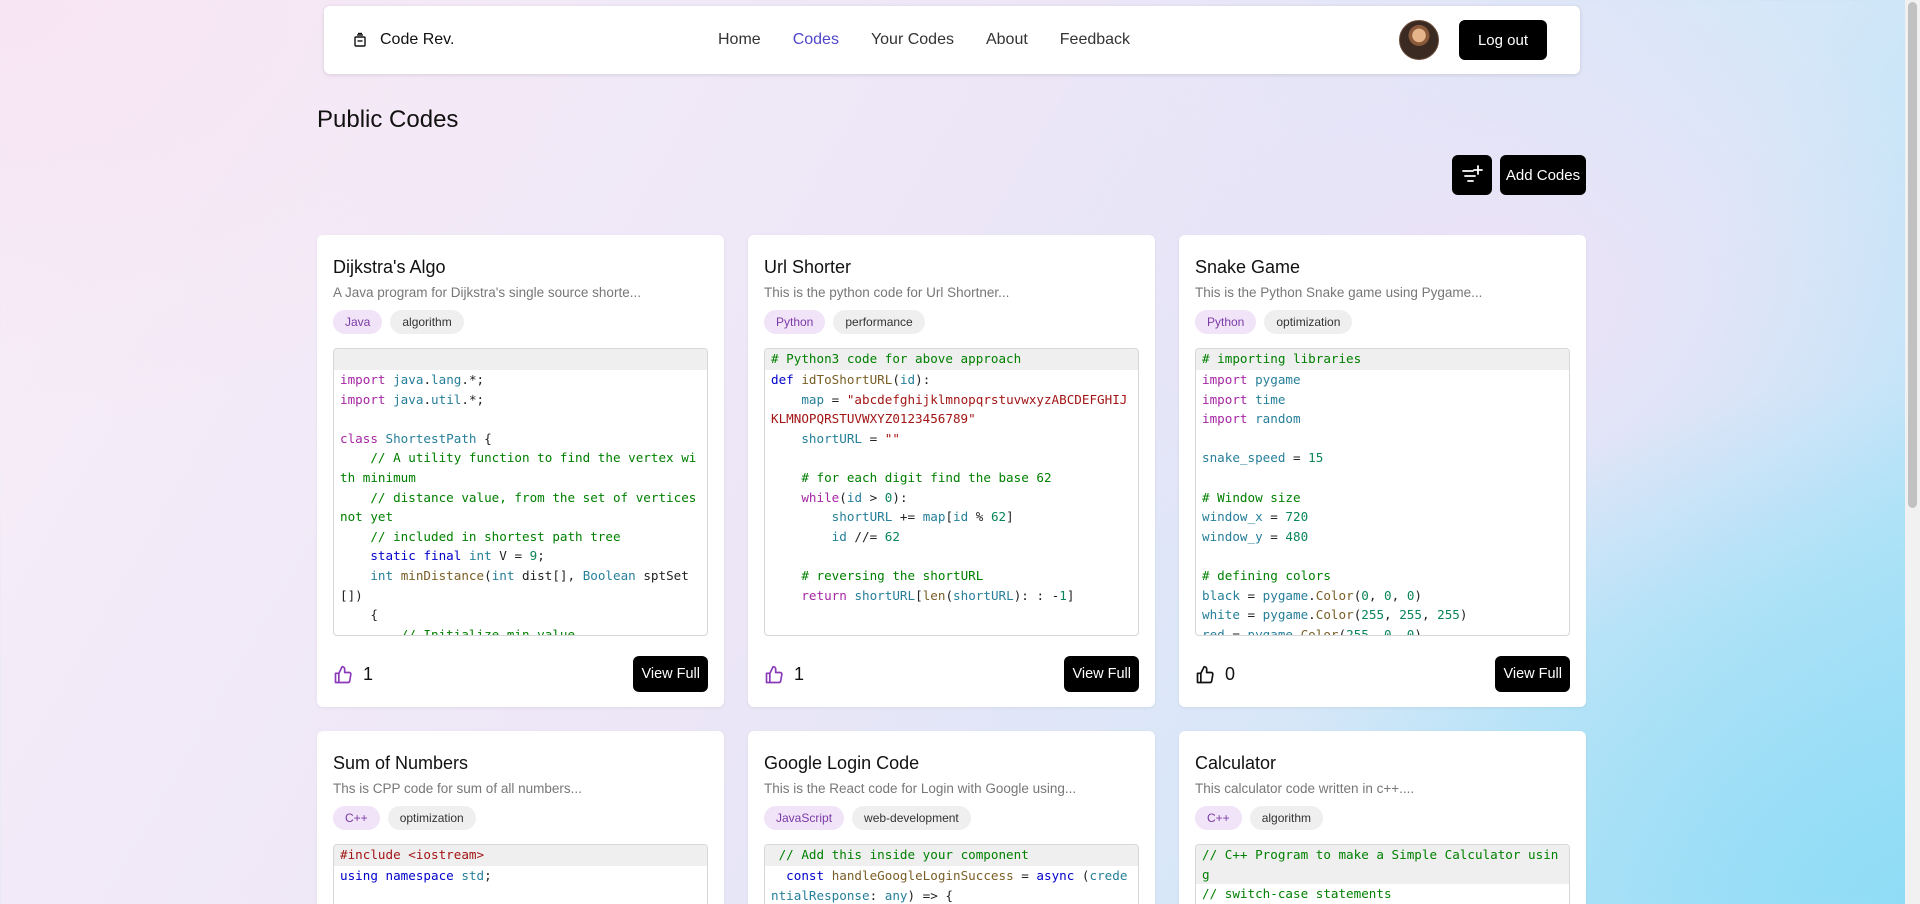 The height and width of the screenshot is (904, 1920). I want to click on card-title: Google Login Code, so click(842, 763).